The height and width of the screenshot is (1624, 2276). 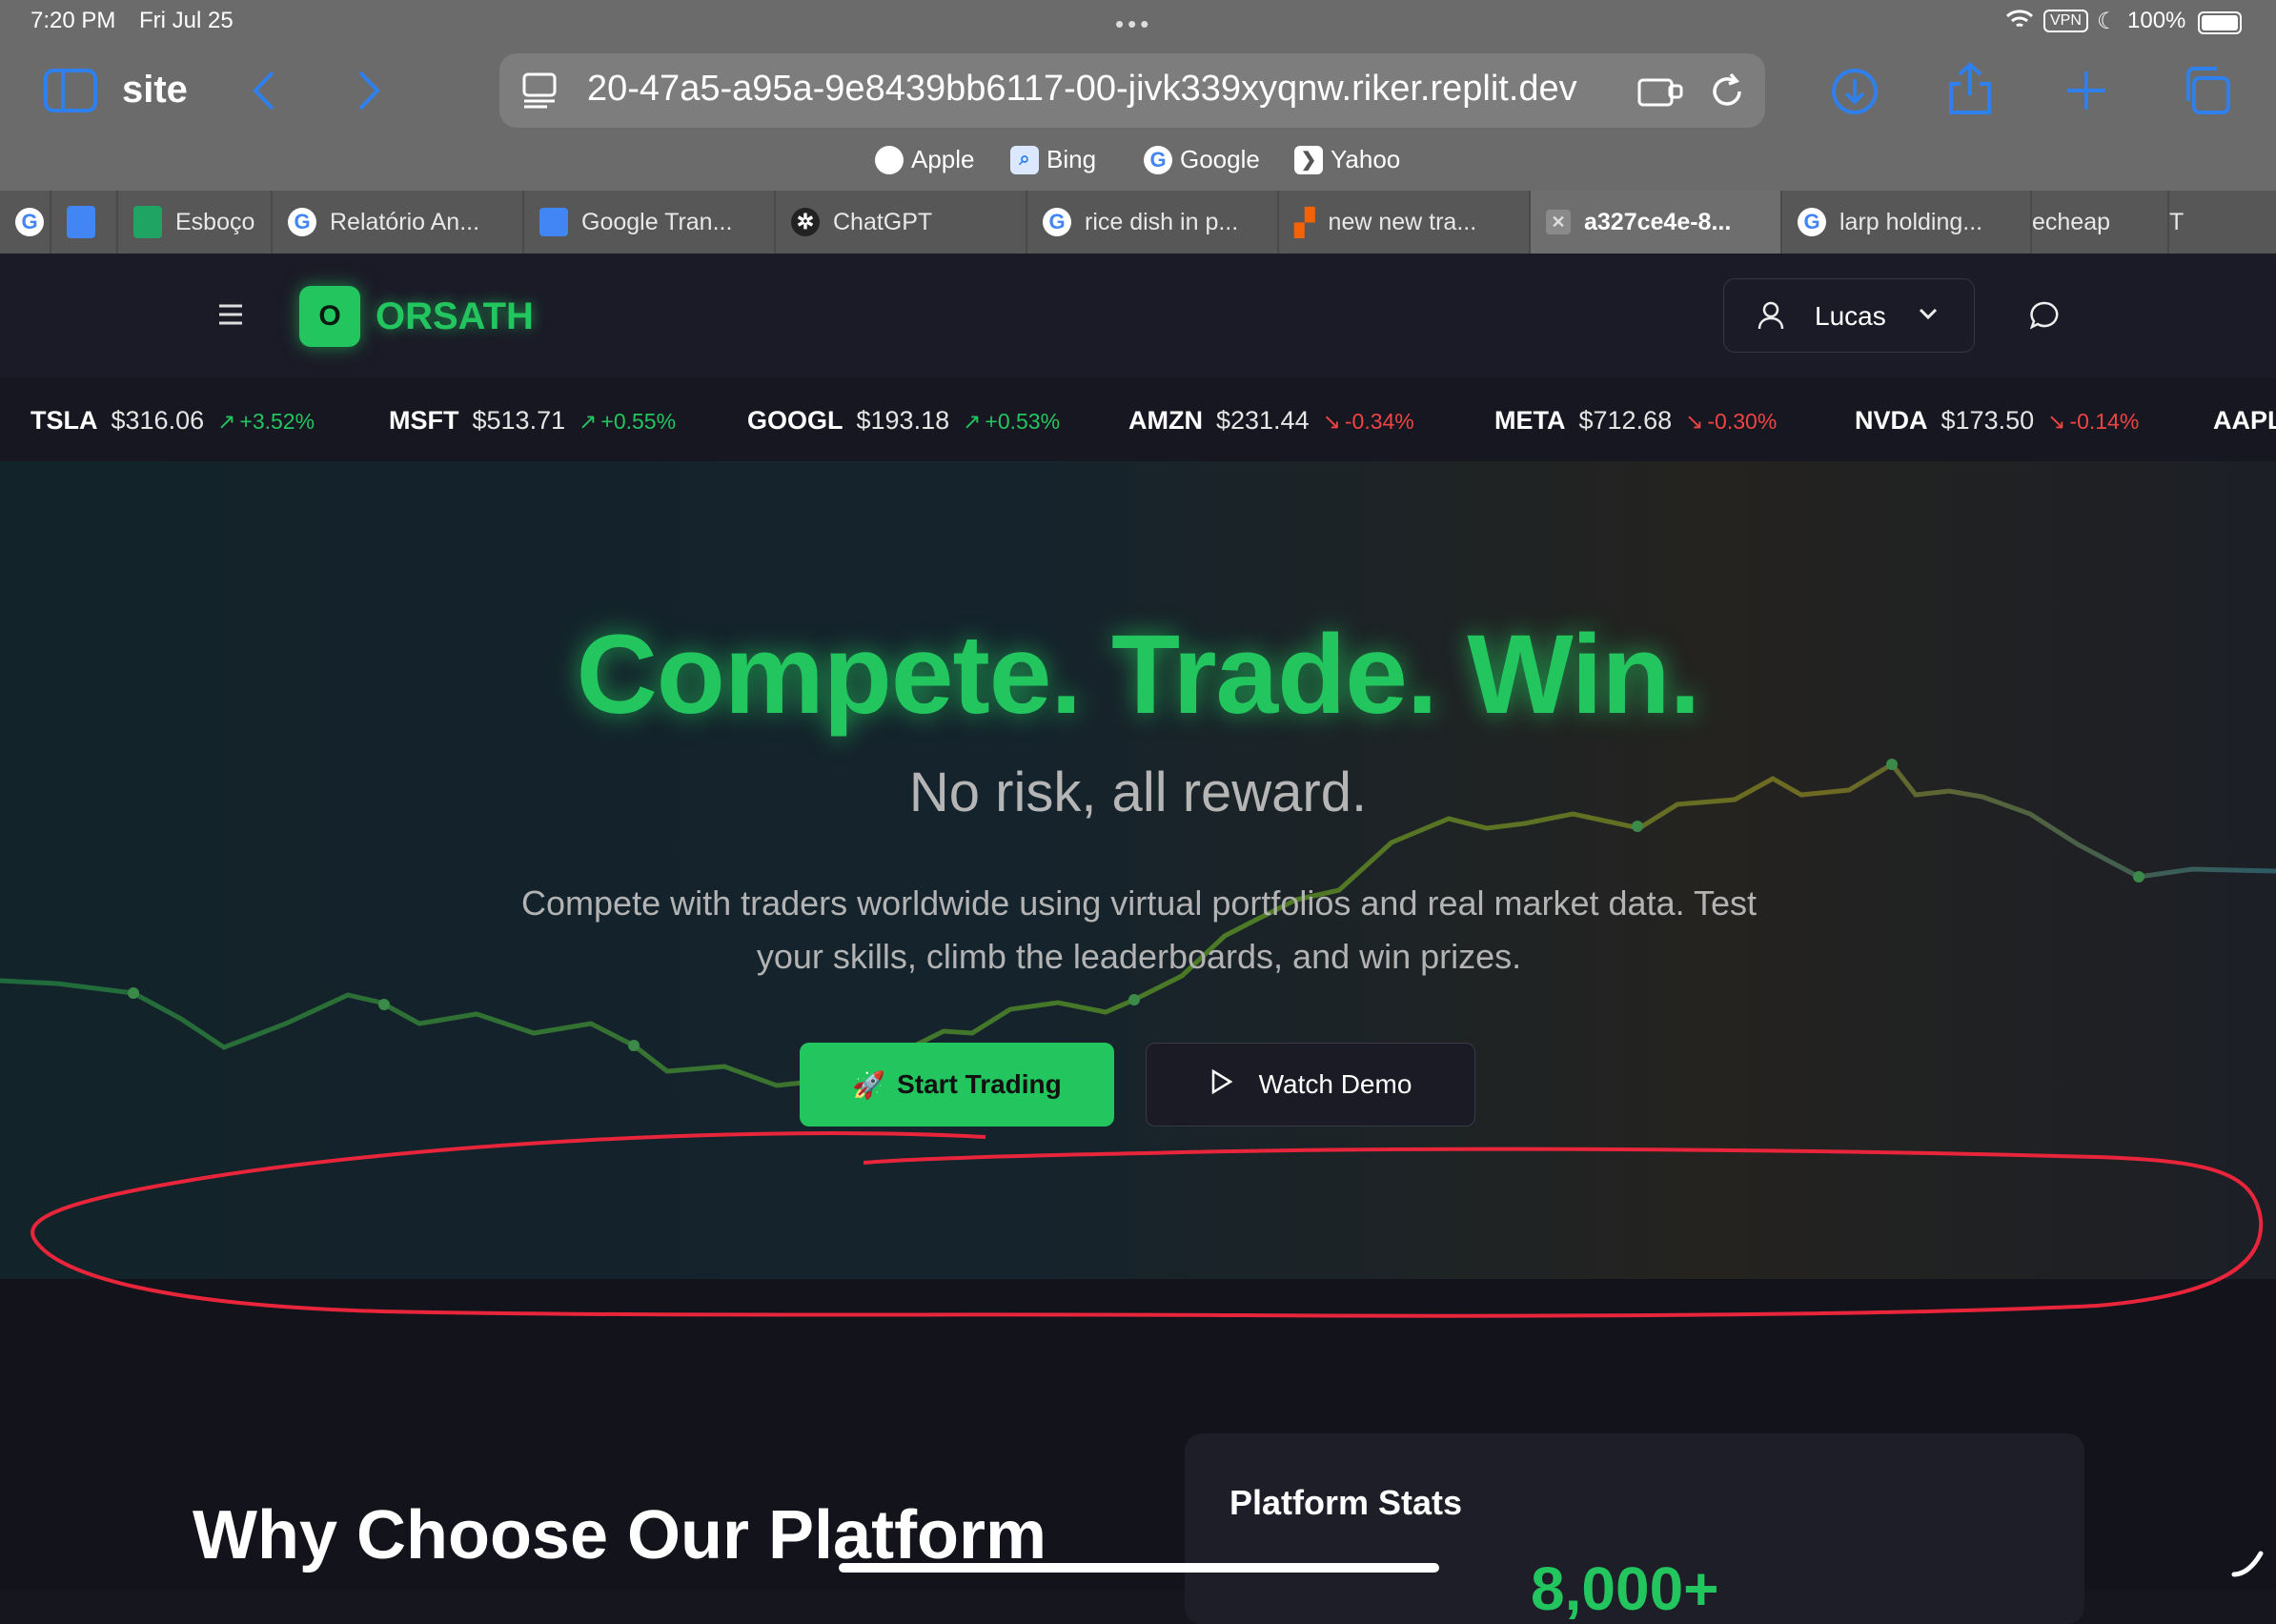 What do you see at coordinates (2244, 421) in the screenshot?
I see `ticker-item: AAPL` at bounding box center [2244, 421].